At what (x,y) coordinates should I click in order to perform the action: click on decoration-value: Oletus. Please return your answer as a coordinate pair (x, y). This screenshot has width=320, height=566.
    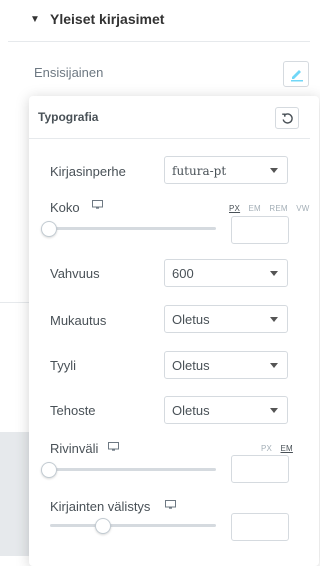
    Looking at the image, I should click on (191, 410).